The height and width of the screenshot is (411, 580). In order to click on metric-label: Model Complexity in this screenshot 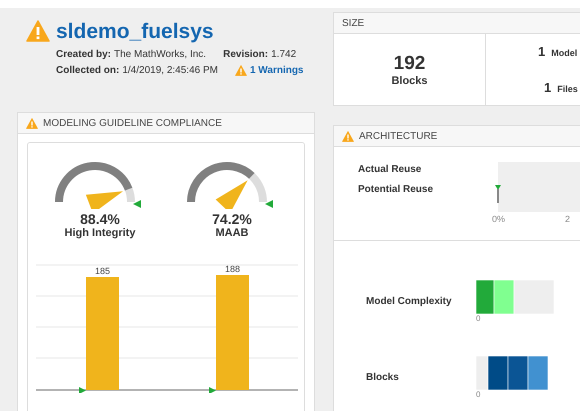, I will do `click(409, 301)`.